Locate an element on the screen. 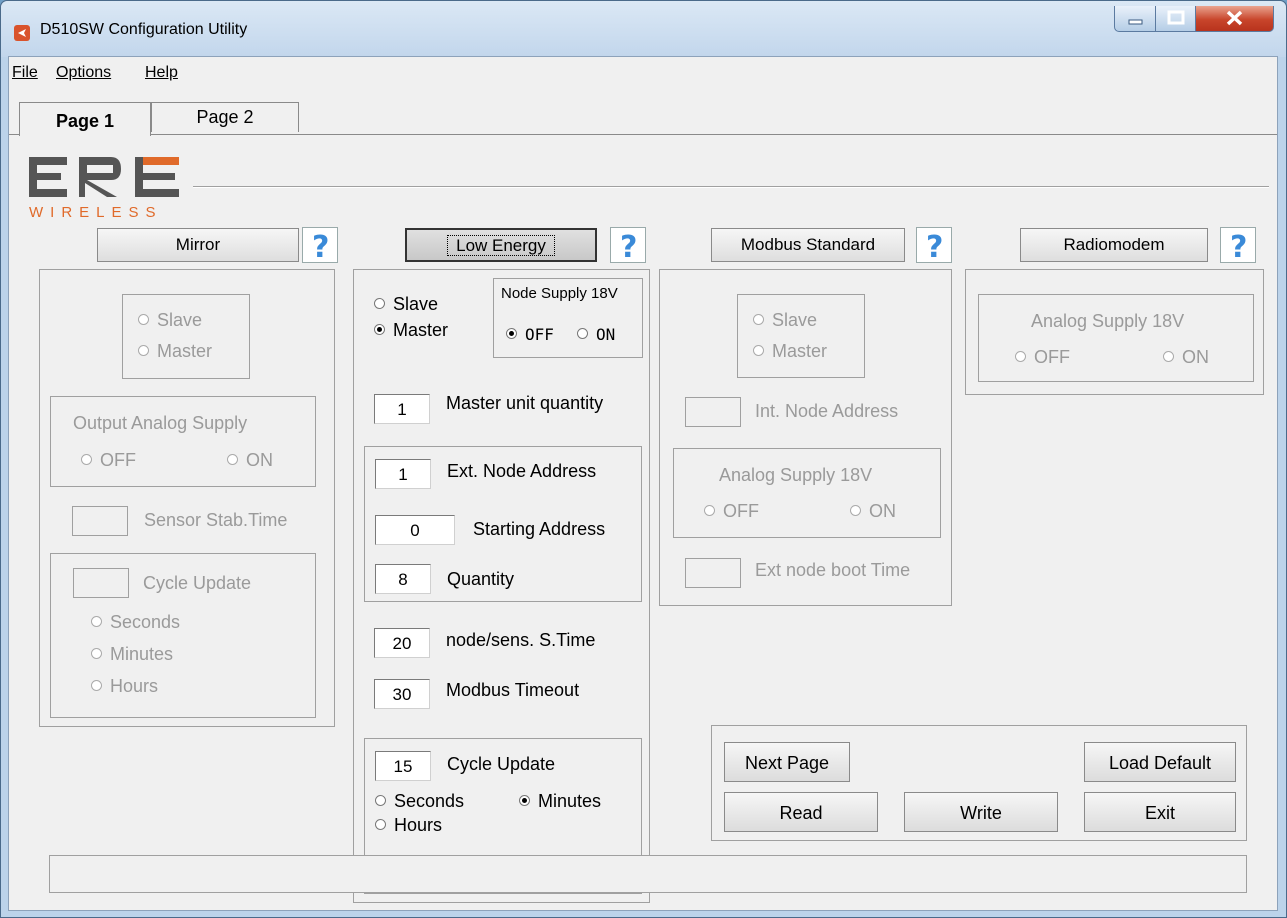 The height and width of the screenshot is (918, 1287). load-default-button: Load Default is located at coordinates (1160, 762).